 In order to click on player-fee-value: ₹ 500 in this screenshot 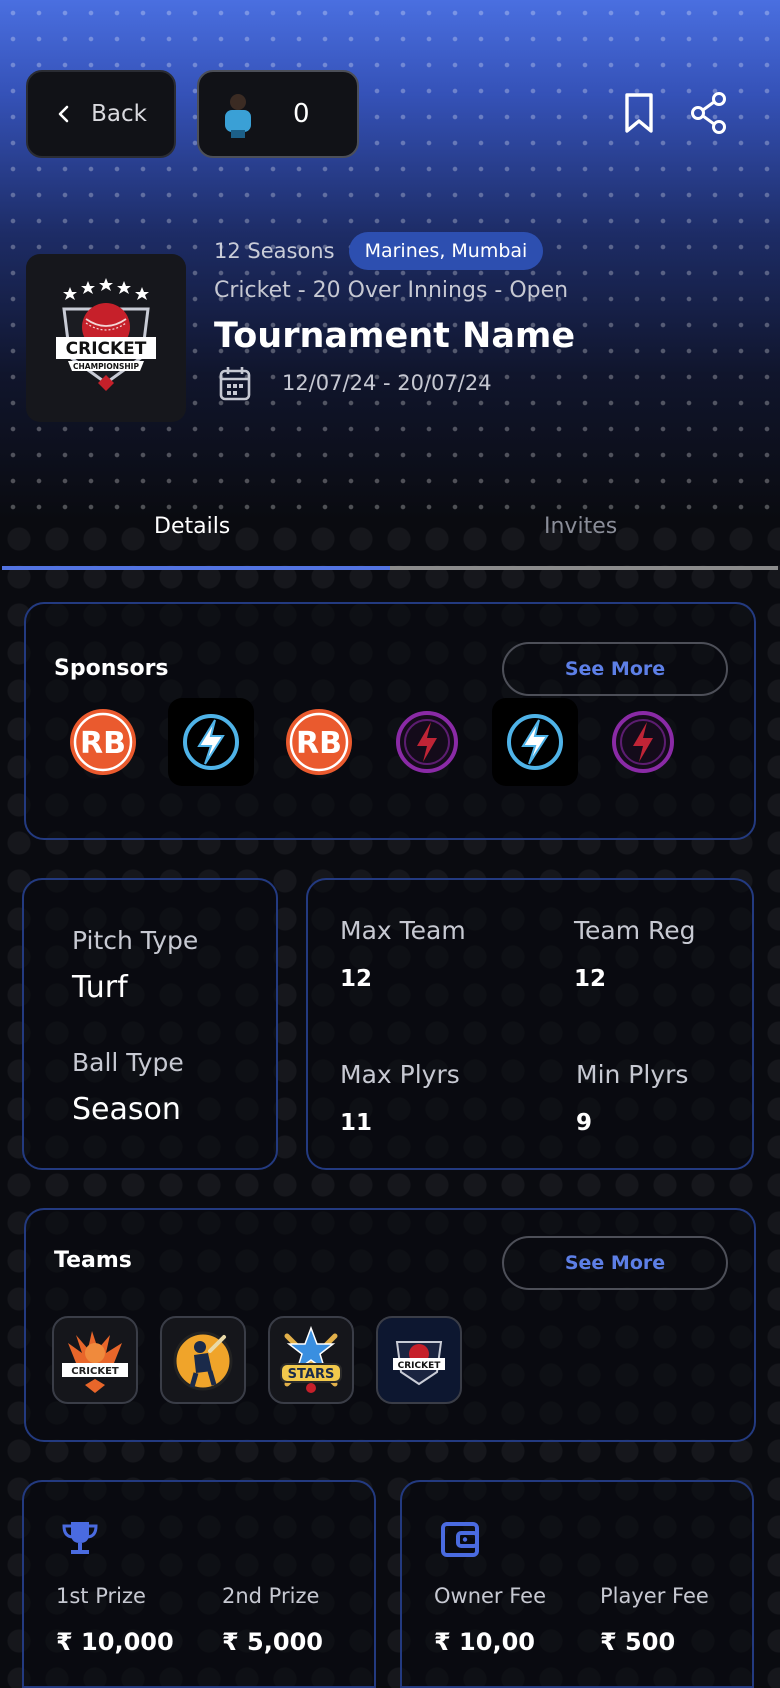, I will do `click(638, 1642)`.